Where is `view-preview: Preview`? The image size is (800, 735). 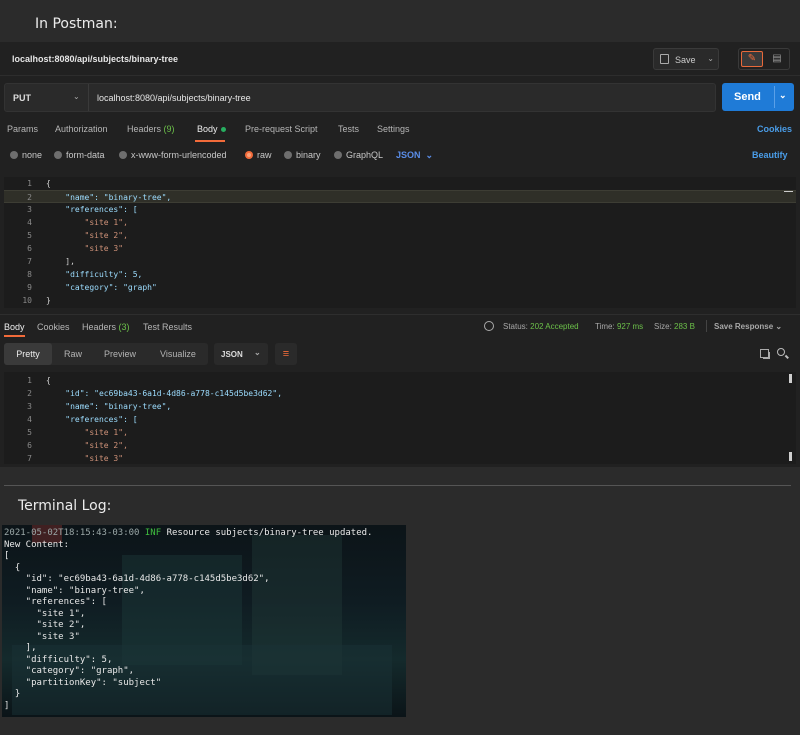 view-preview: Preview is located at coordinates (120, 354).